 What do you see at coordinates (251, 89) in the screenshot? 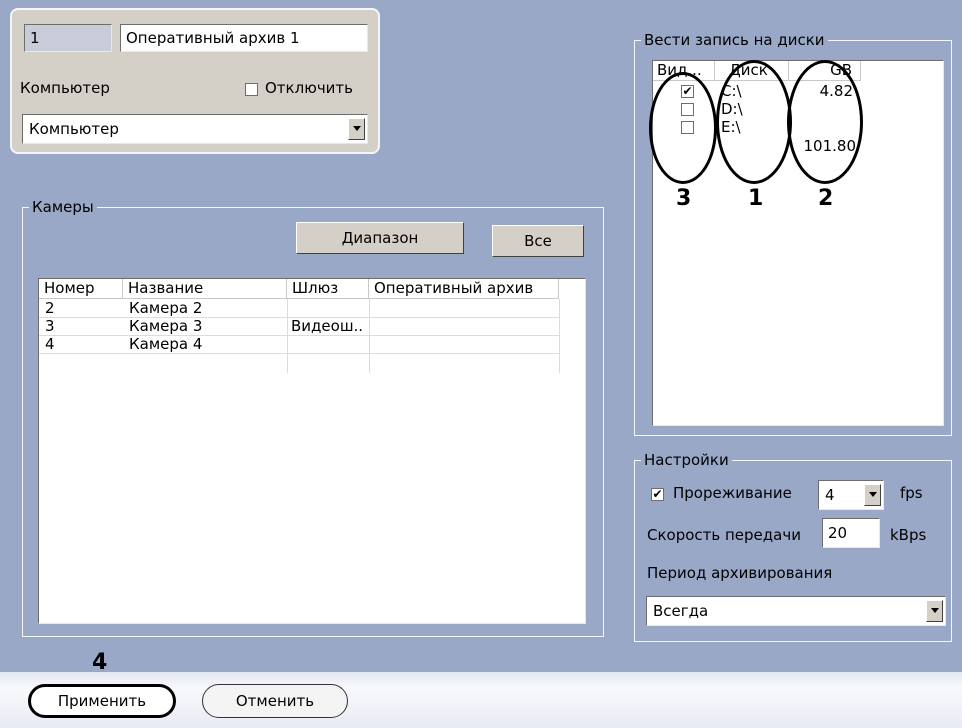
I see `disable-checkbox` at bounding box center [251, 89].